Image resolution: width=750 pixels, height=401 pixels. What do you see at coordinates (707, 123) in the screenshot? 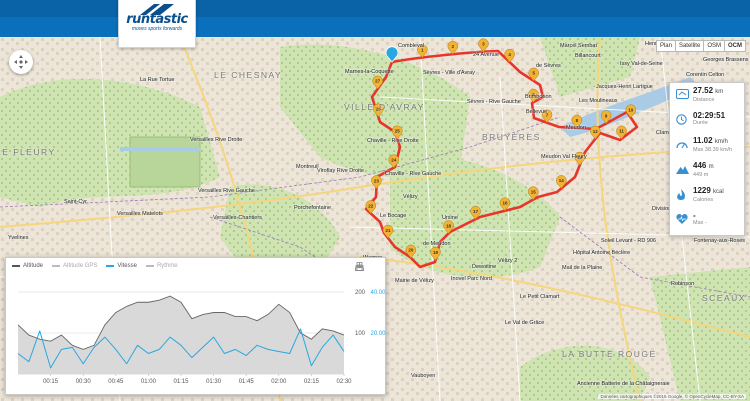
I see `stat-duration: 02:29:51 Durée` at bounding box center [707, 123].